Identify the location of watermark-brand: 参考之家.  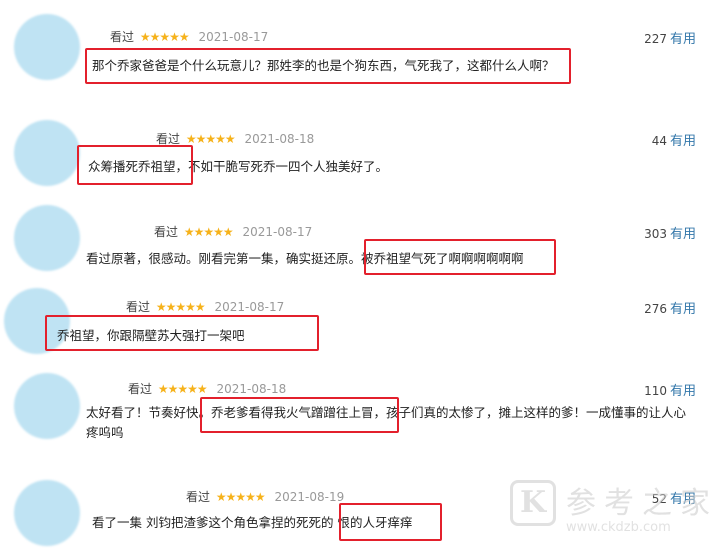
(640, 503).